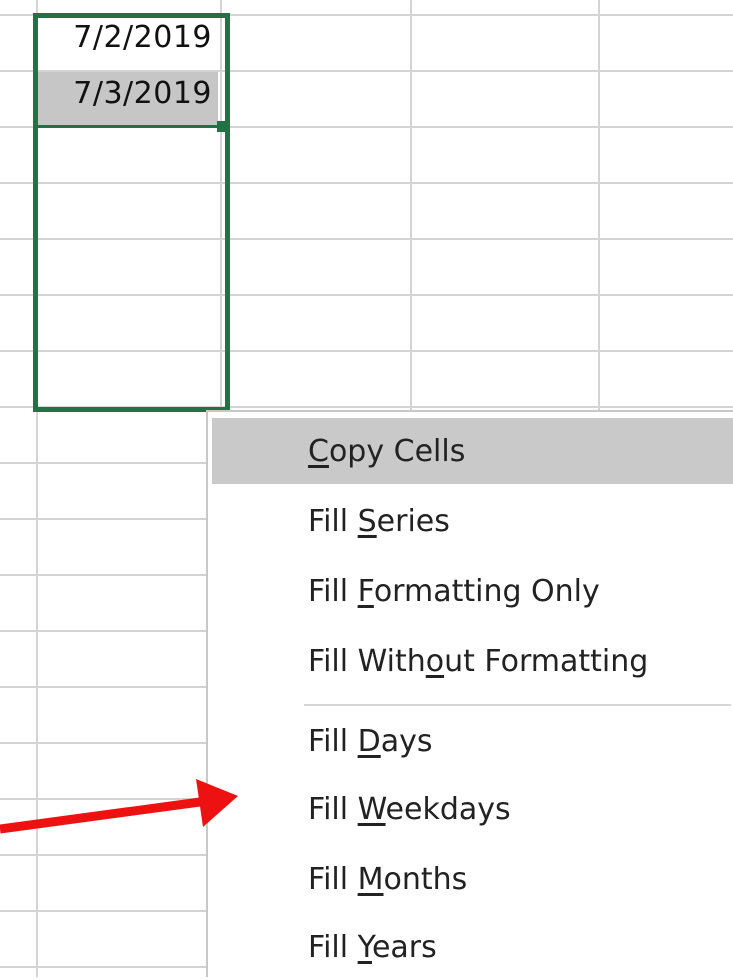 The height and width of the screenshot is (980, 733). What do you see at coordinates (222, 126) in the screenshot?
I see `fill-handle` at bounding box center [222, 126].